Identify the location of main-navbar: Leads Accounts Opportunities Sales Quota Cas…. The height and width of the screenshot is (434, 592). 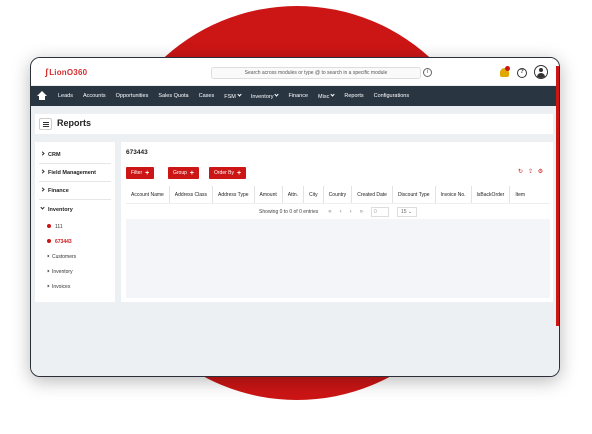
(295, 96).